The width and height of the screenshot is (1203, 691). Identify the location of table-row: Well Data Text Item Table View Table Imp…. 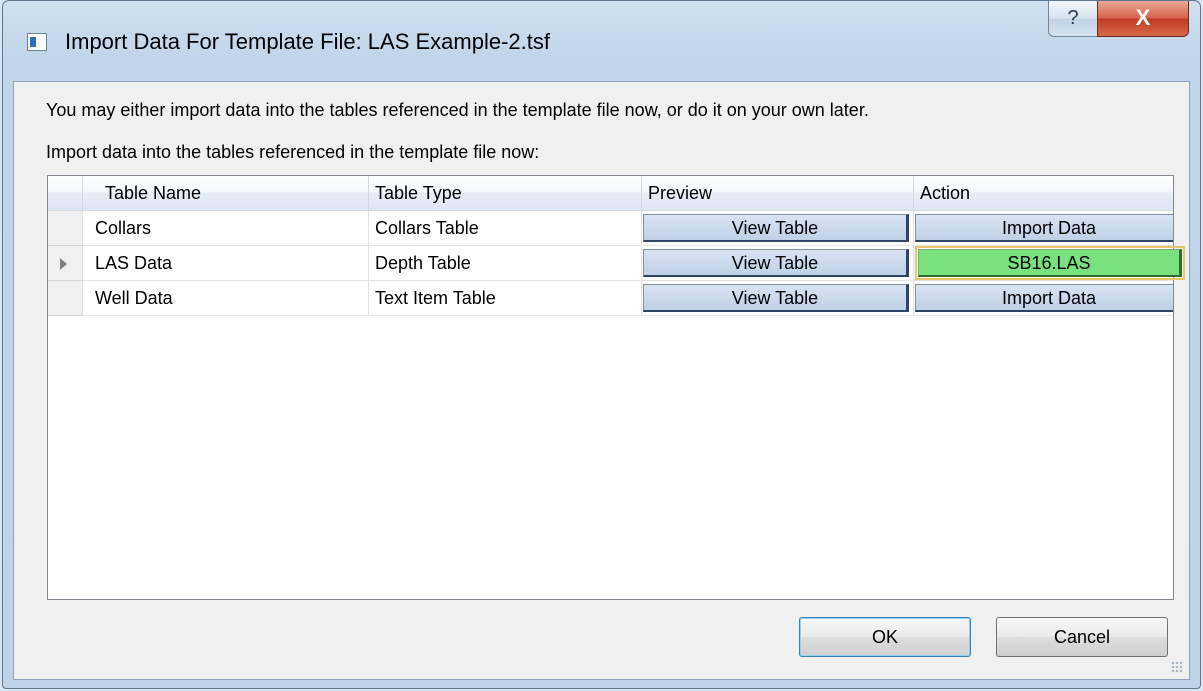
(610, 298).